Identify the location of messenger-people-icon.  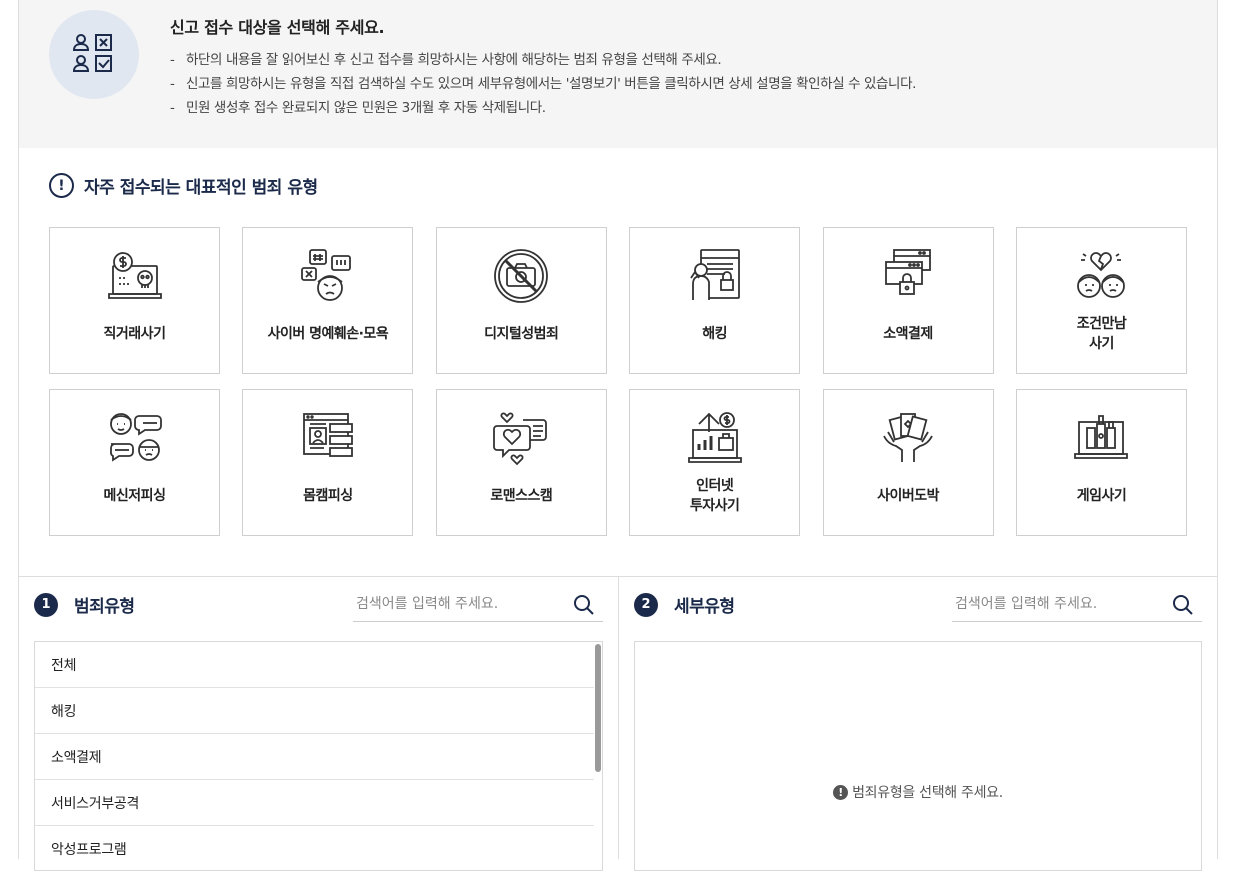
(135, 437).